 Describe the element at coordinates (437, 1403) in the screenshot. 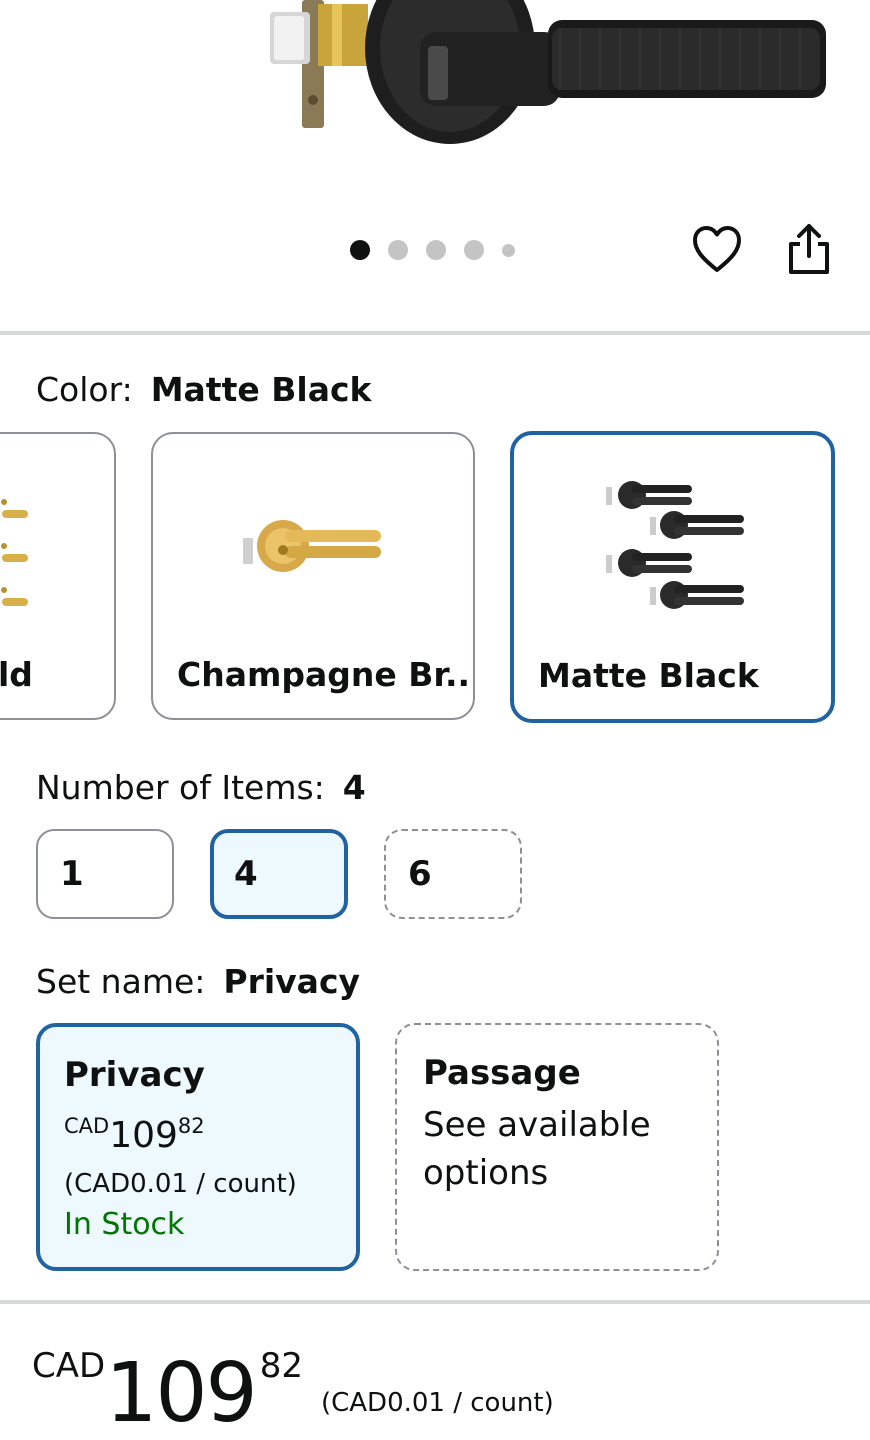

I see `unit-price: (CAD0.01 / count)` at that location.